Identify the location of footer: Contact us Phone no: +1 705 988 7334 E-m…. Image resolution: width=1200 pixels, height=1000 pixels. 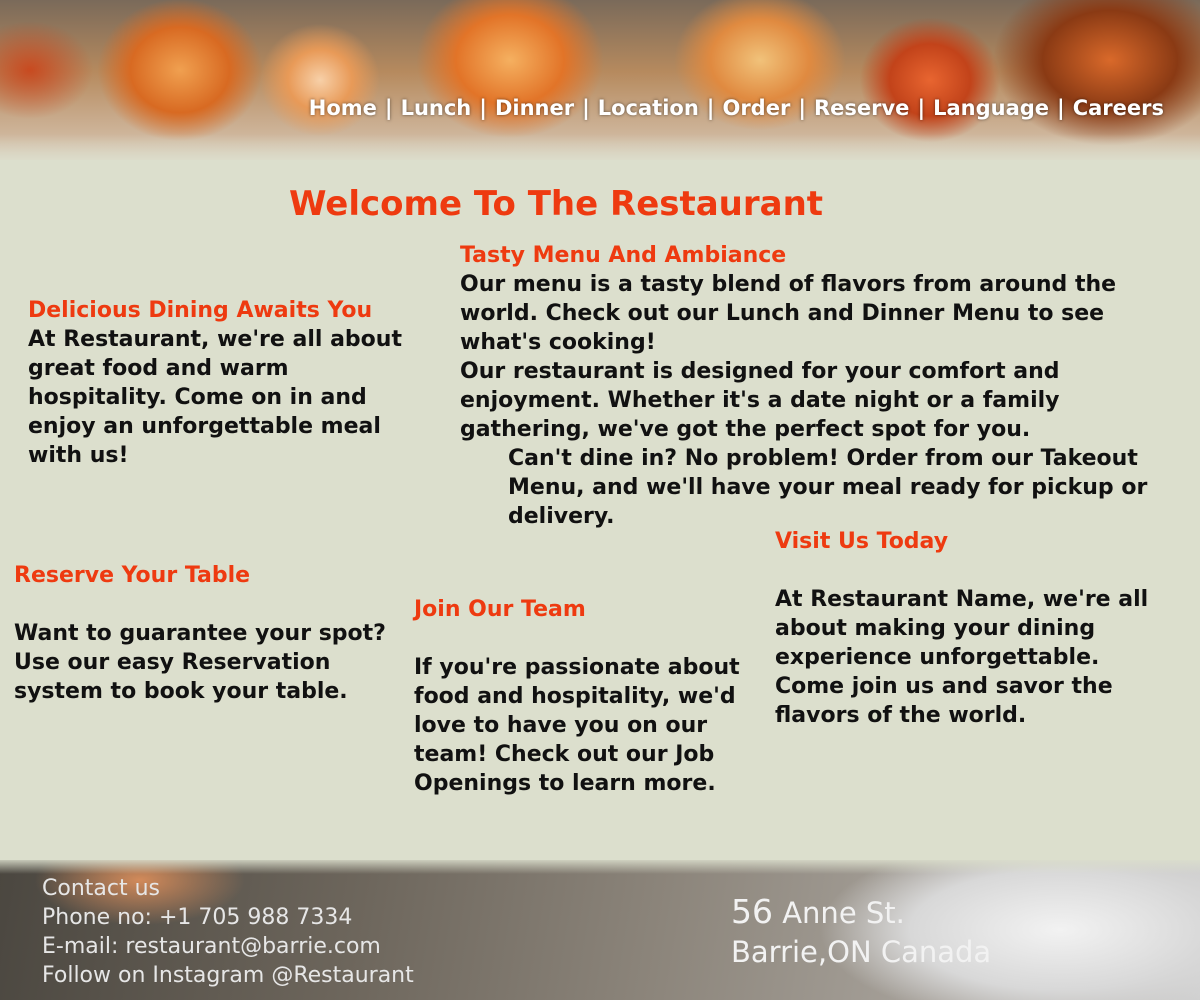
(600, 930).